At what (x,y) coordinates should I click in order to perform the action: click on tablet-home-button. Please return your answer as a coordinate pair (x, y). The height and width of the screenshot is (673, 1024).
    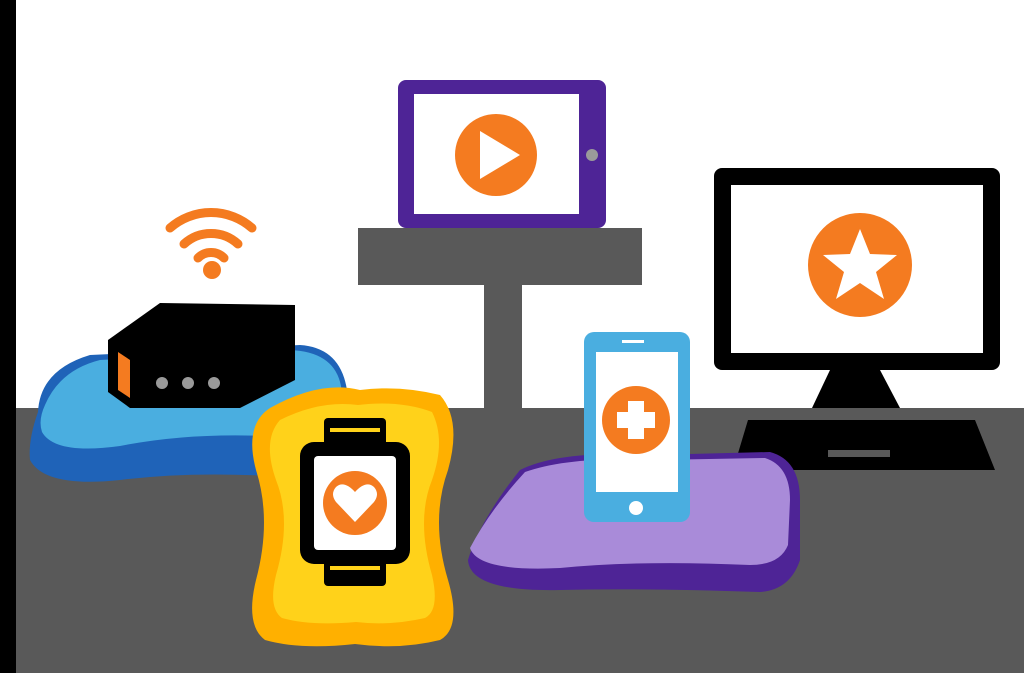
    Looking at the image, I should click on (592, 155).